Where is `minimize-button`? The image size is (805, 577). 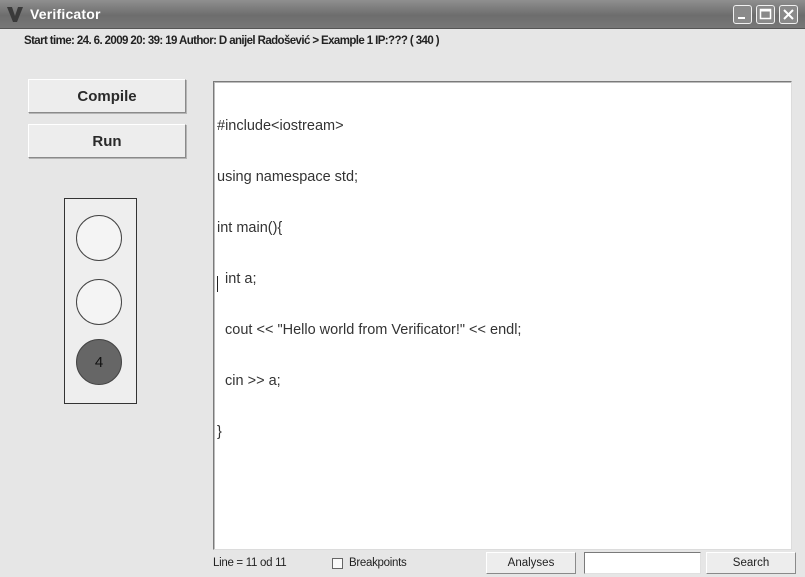
minimize-button is located at coordinates (742, 14).